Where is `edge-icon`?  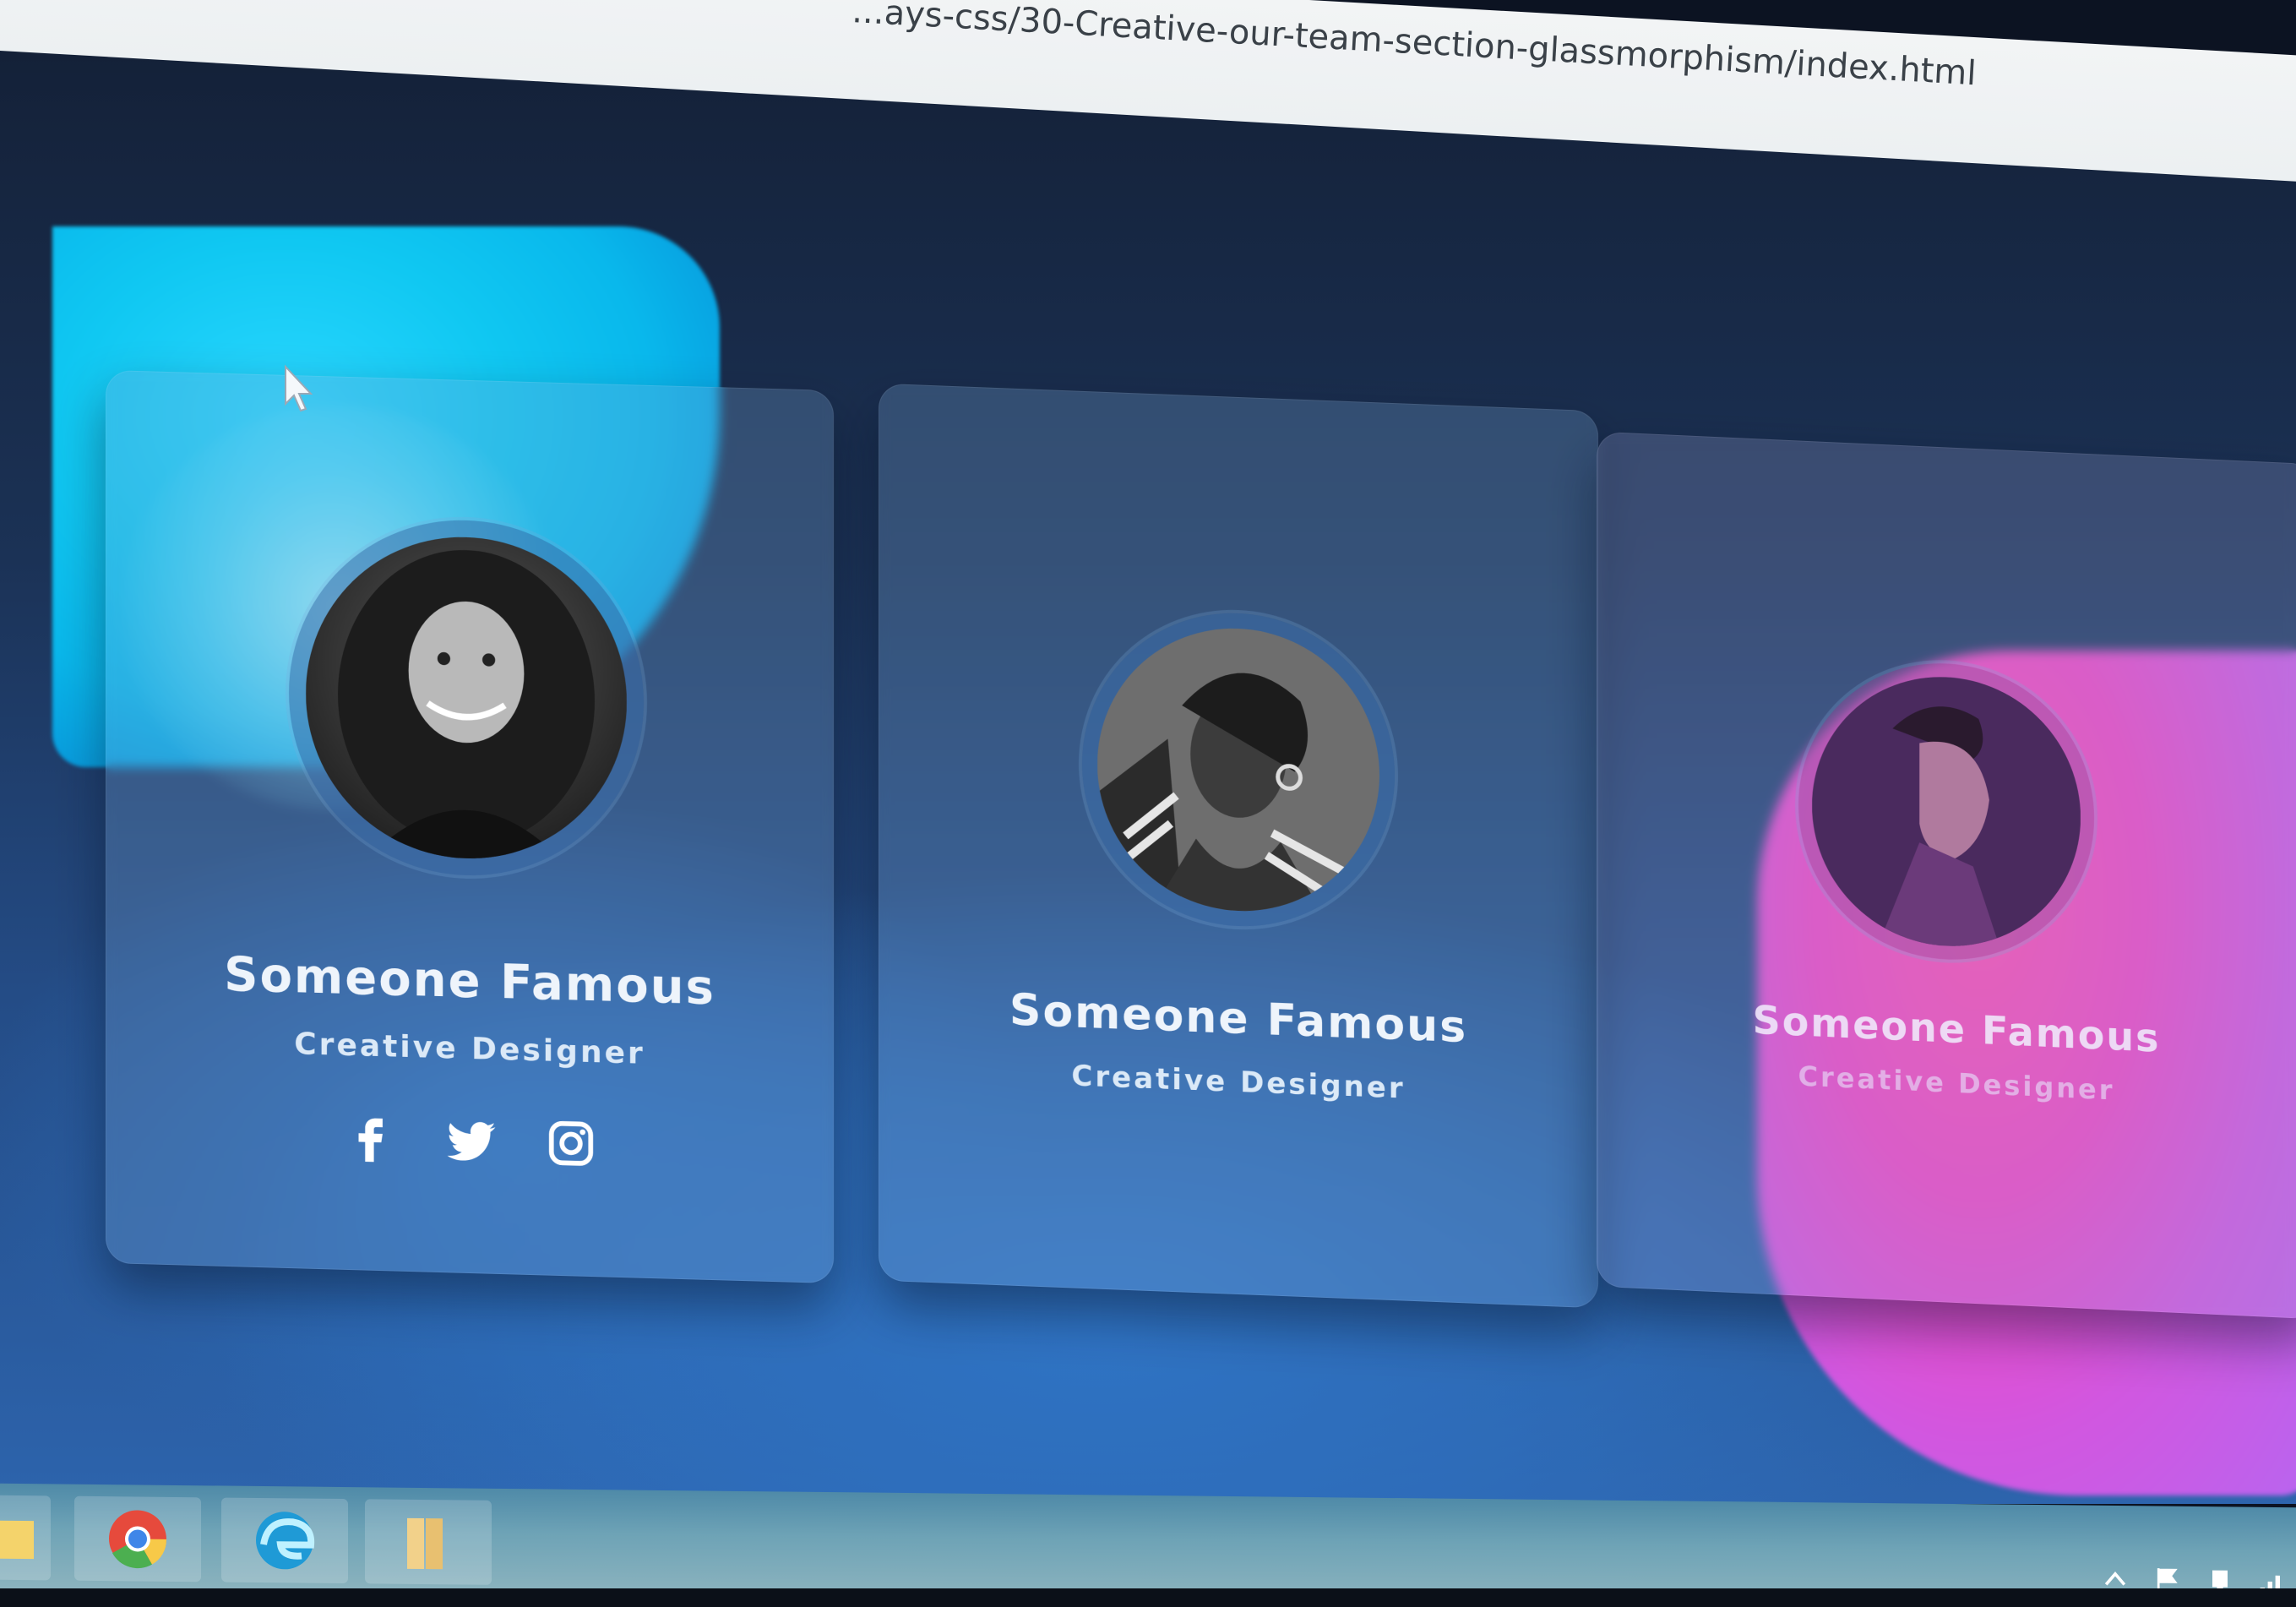
edge-icon is located at coordinates (285, 1541).